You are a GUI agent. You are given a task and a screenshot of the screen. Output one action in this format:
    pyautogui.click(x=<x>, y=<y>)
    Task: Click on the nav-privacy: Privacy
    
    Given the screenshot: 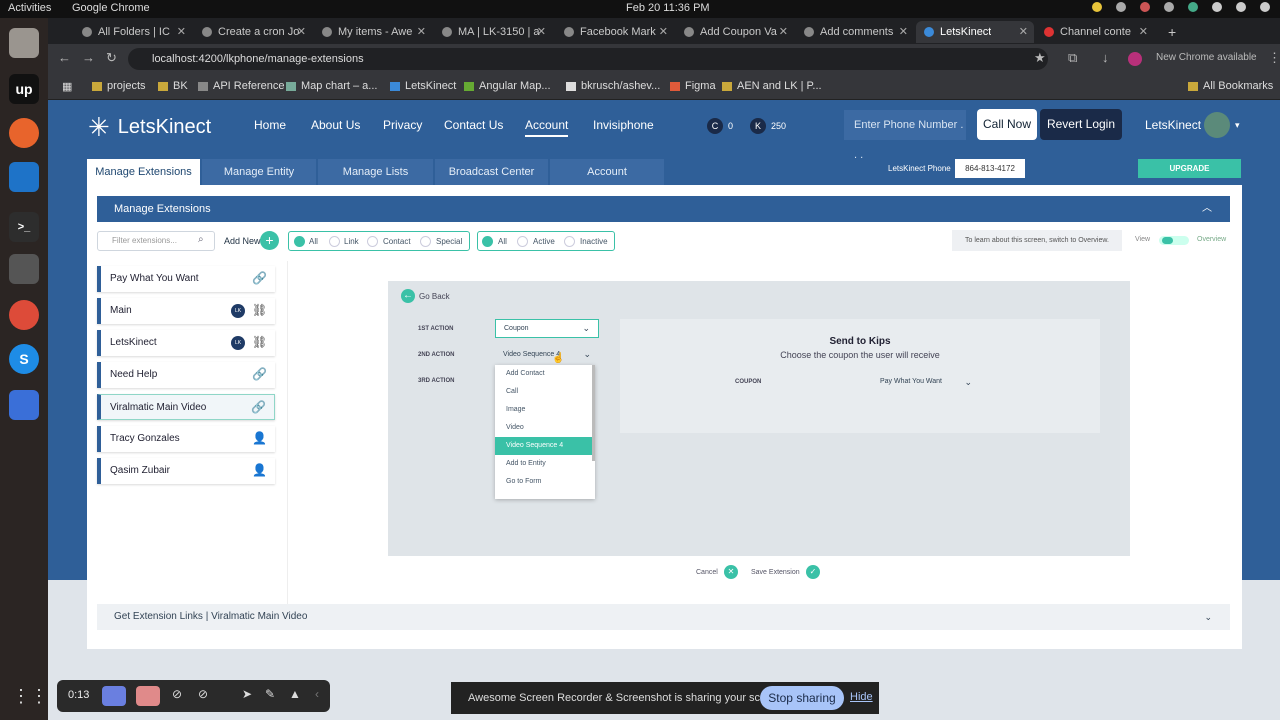 What is the action you would take?
    pyautogui.click(x=402, y=125)
    